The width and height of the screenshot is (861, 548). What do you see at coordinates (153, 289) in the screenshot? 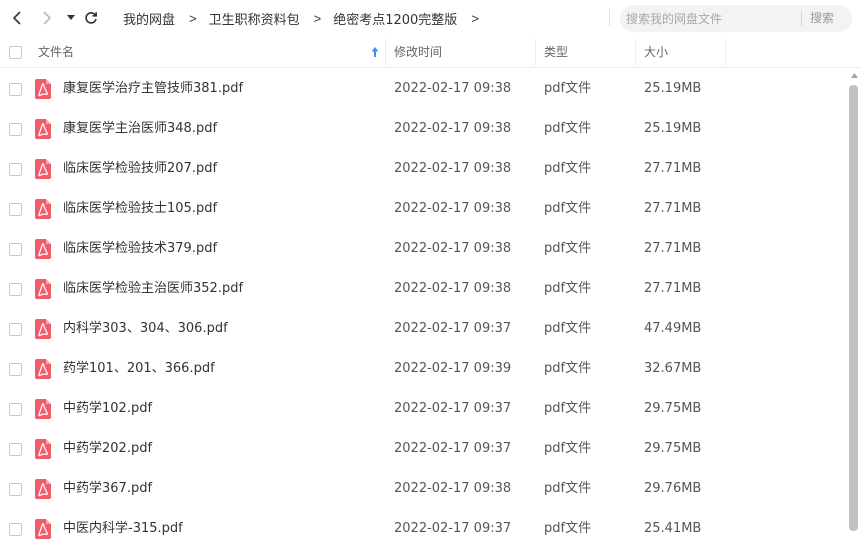
I see `file-name: 临床医学检验主治医师352.pdf` at bounding box center [153, 289].